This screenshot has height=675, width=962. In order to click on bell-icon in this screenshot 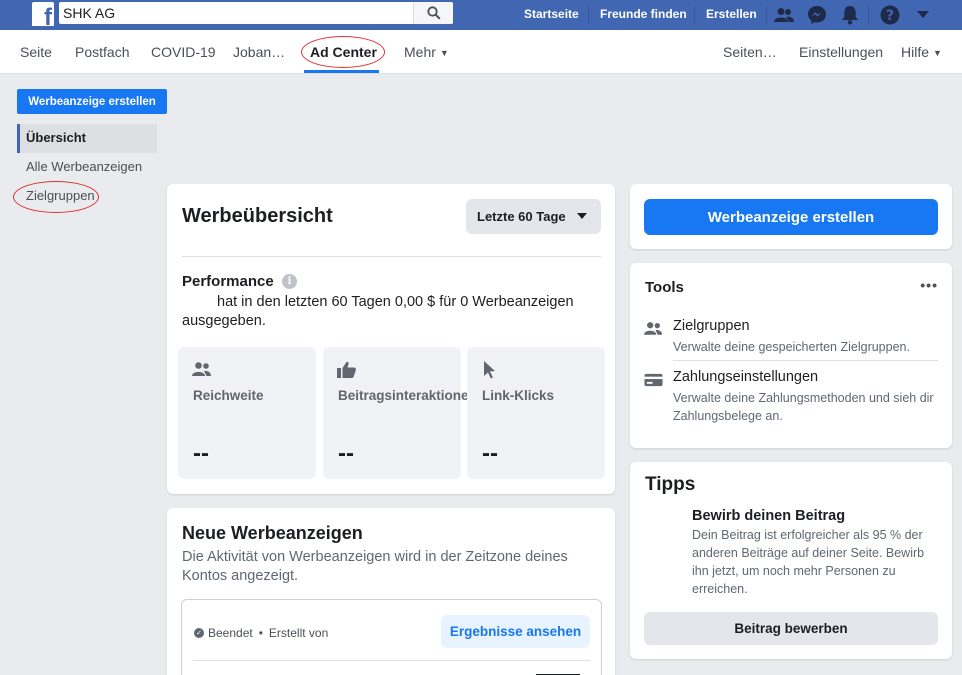, I will do `click(850, 15)`.